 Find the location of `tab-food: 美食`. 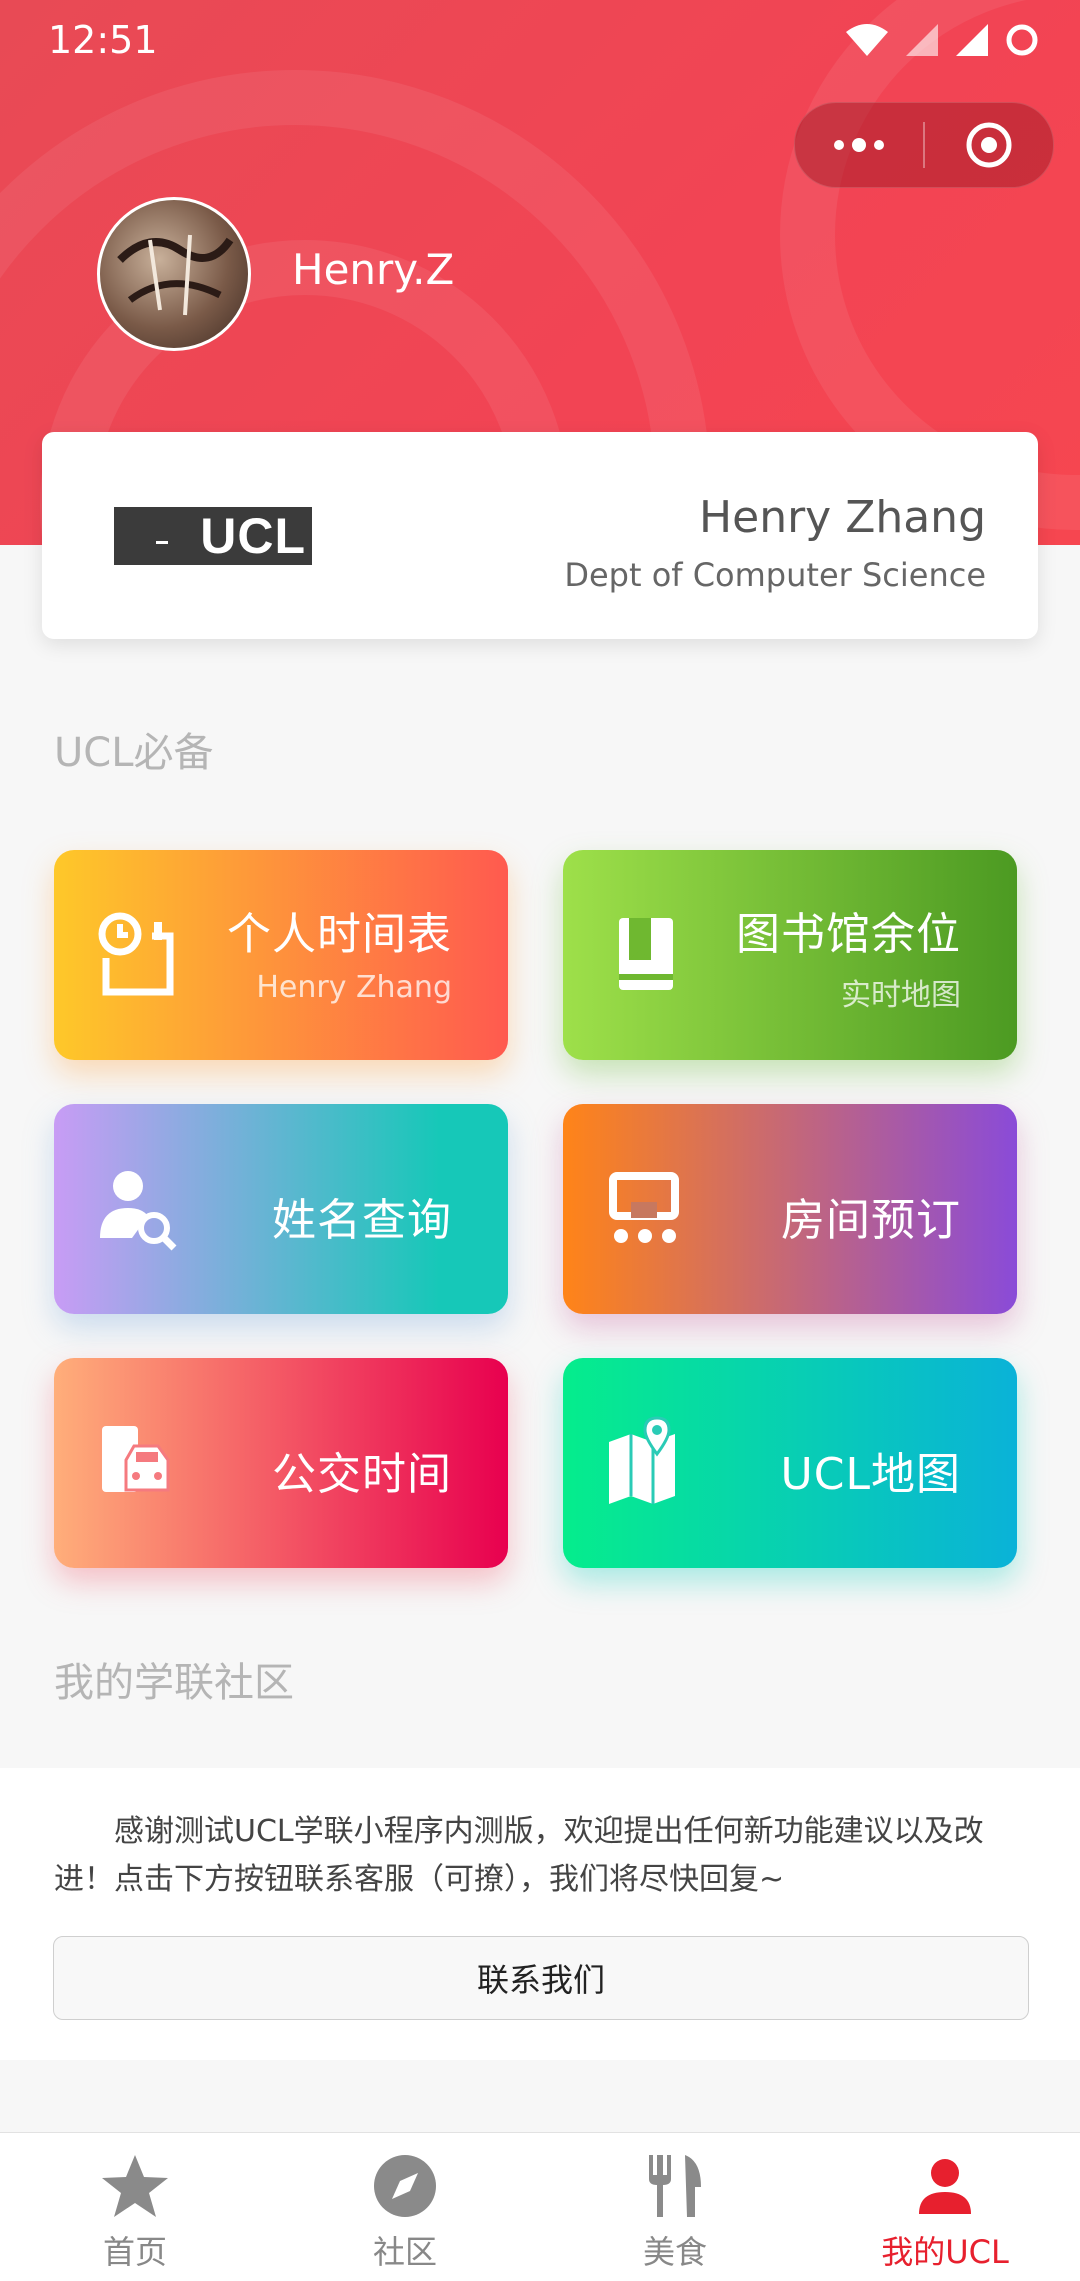

tab-food: 美食 is located at coordinates (675, 2207).